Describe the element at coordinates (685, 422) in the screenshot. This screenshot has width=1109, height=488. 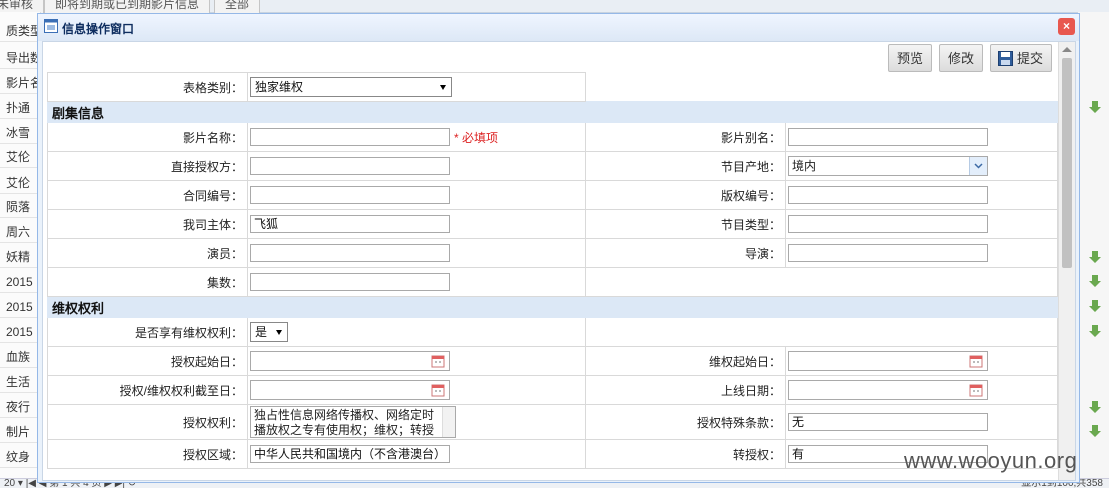
I see `special-terms-label: 授权特殊条款：` at that location.